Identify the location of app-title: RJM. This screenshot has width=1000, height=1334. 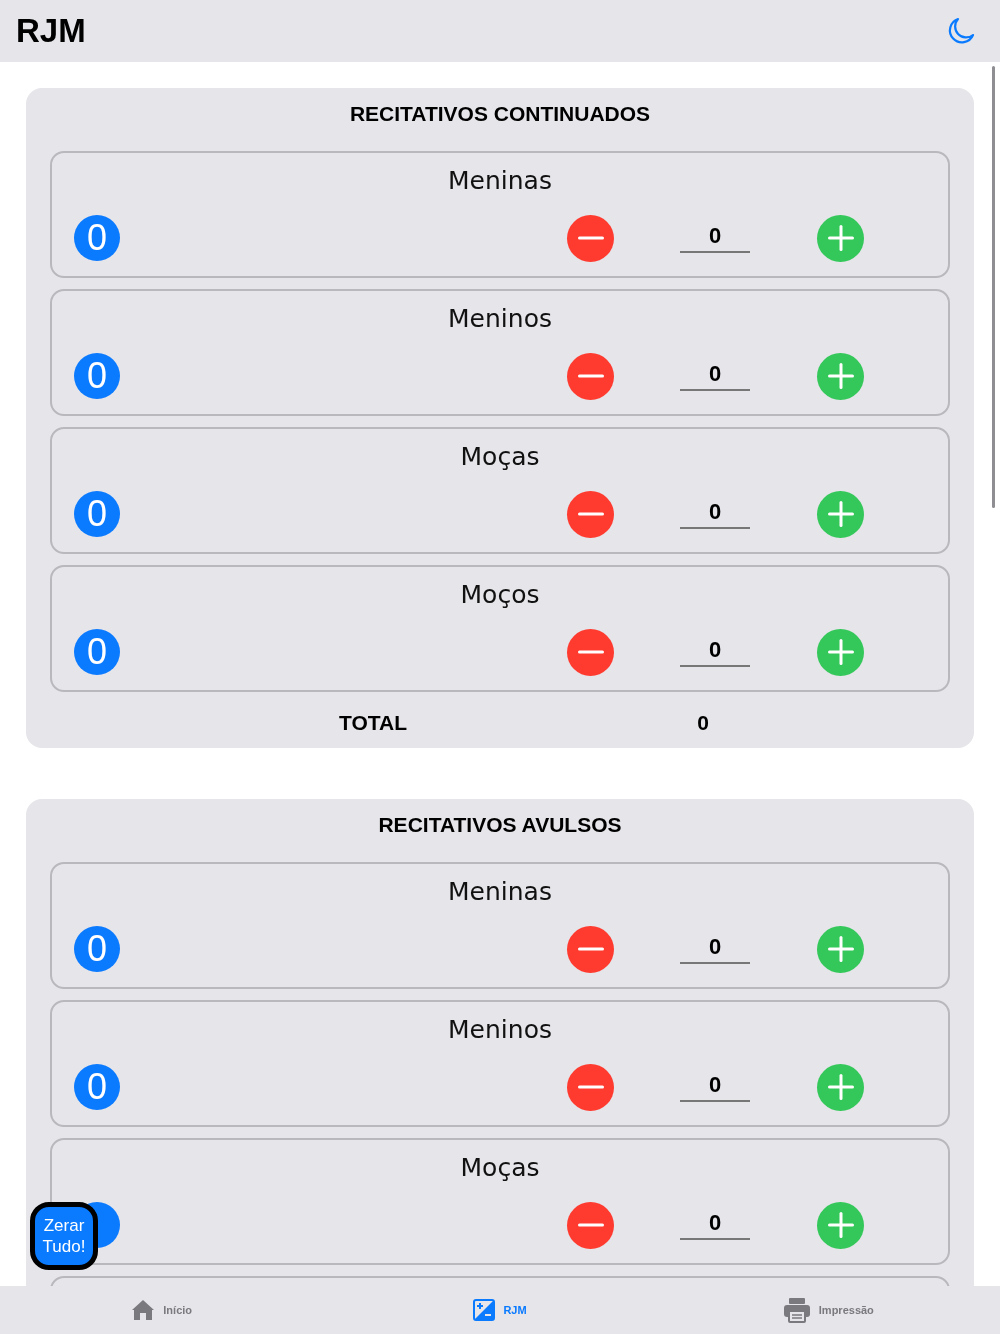
(51, 31).